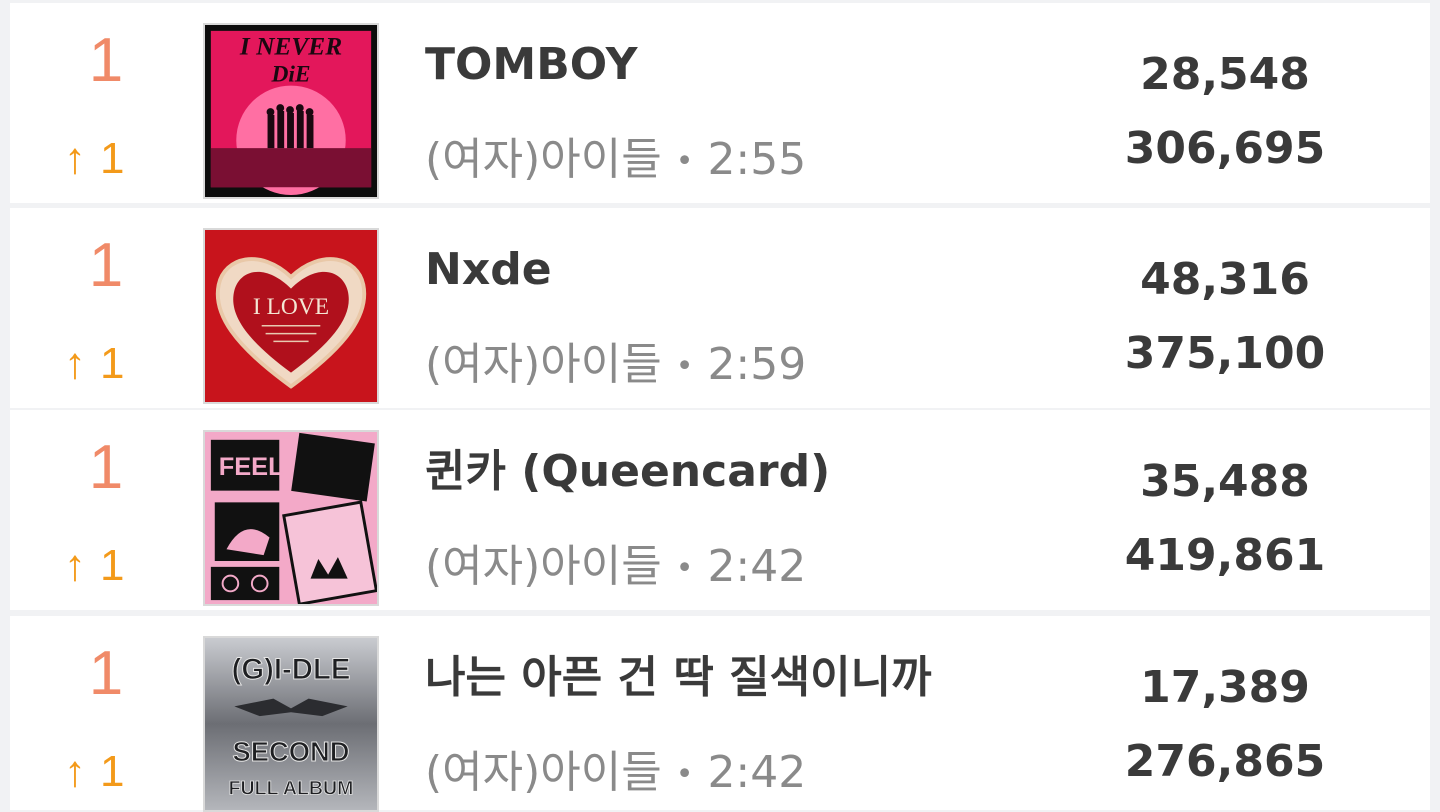 The height and width of the screenshot is (812, 1440). Describe the element at coordinates (290, 46) in the screenshot. I see `cover-text-top: I NEVER` at that location.